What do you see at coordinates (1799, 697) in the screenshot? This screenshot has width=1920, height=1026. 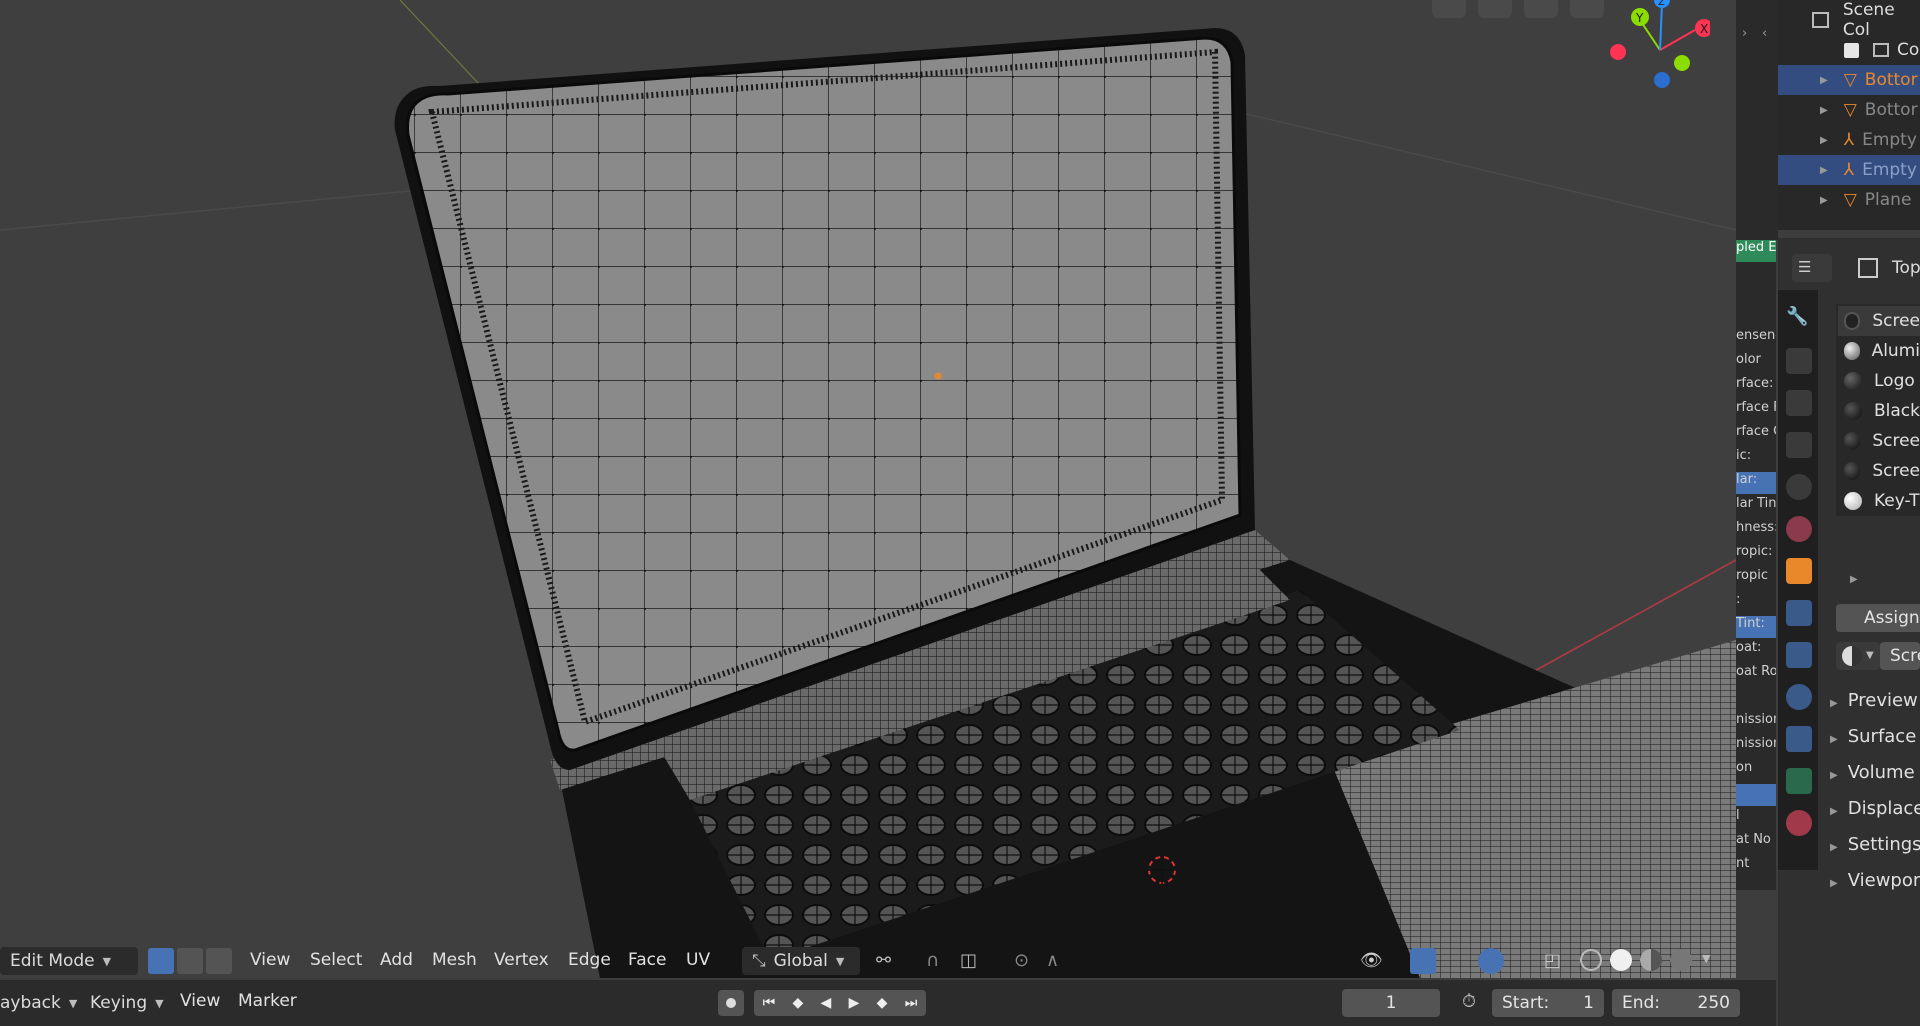 I see `physics-tab-icon` at bounding box center [1799, 697].